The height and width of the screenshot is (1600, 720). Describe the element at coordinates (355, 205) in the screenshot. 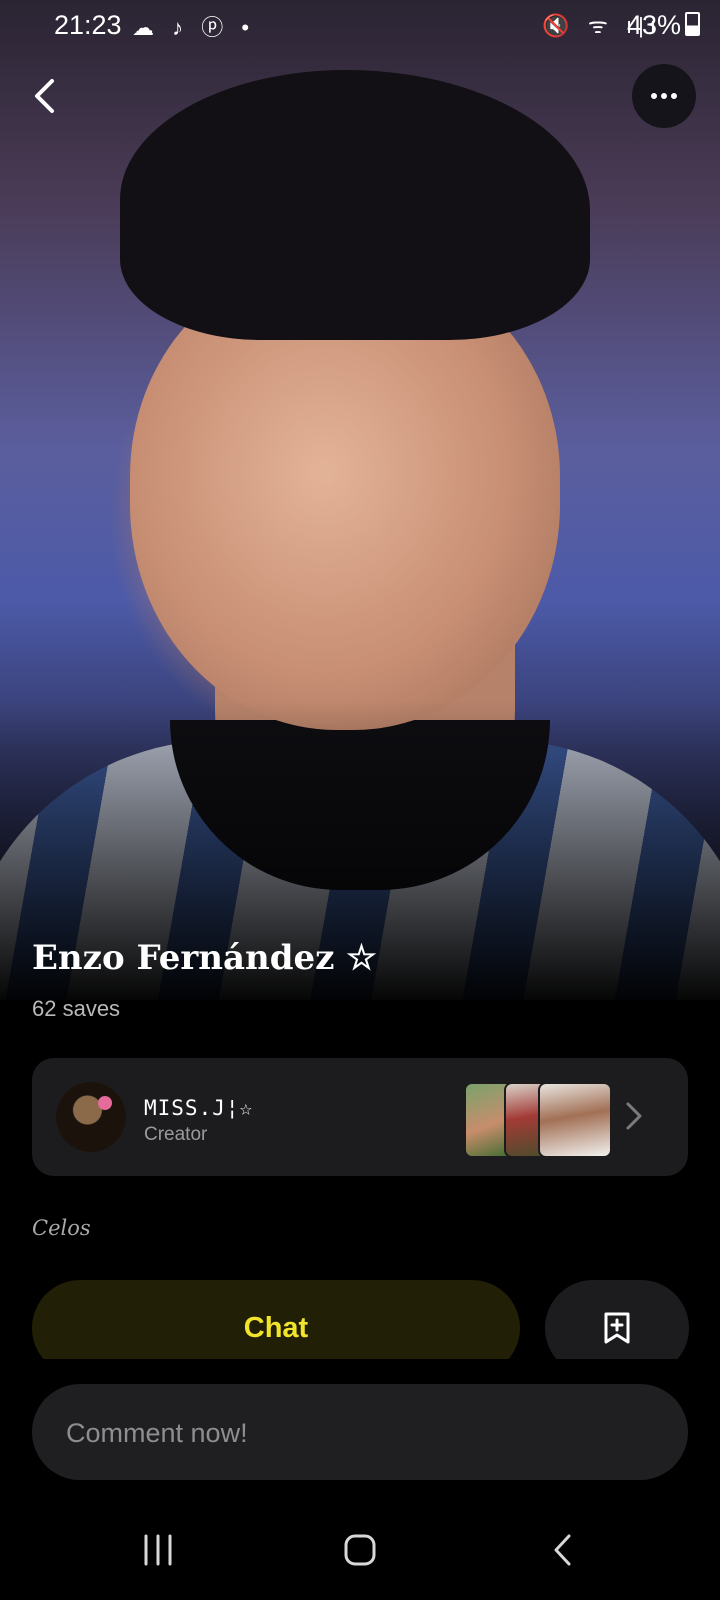

I see `hair` at that location.